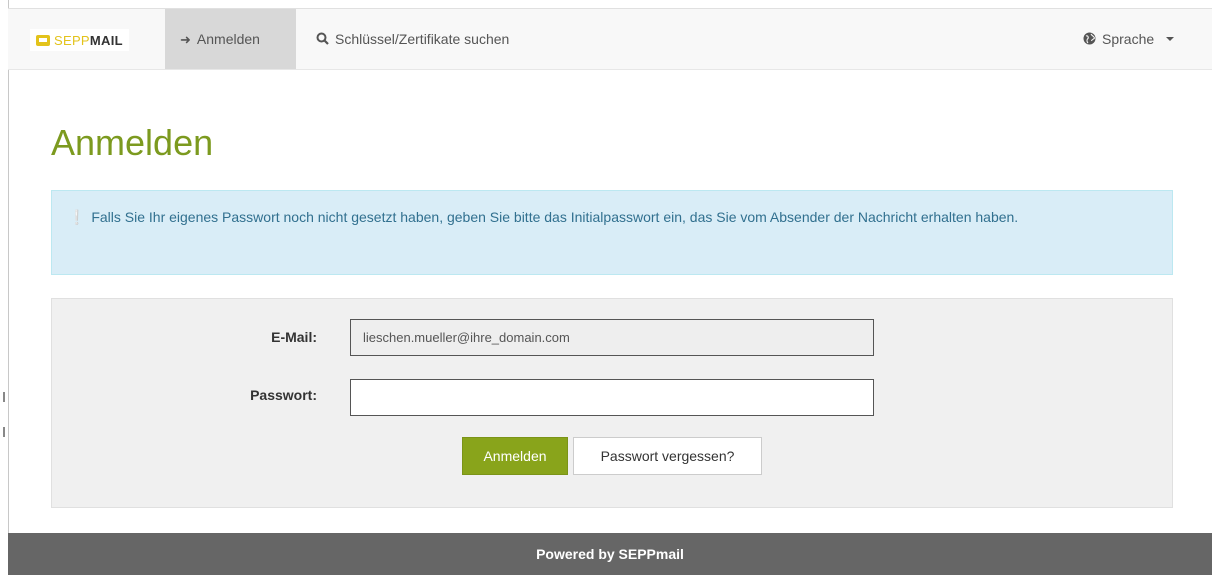 The height and width of the screenshot is (575, 1212). Describe the element at coordinates (422, 39) in the screenshot. I see `nav-search-label: Schlüssel/Zertifikate suchen` at that location.